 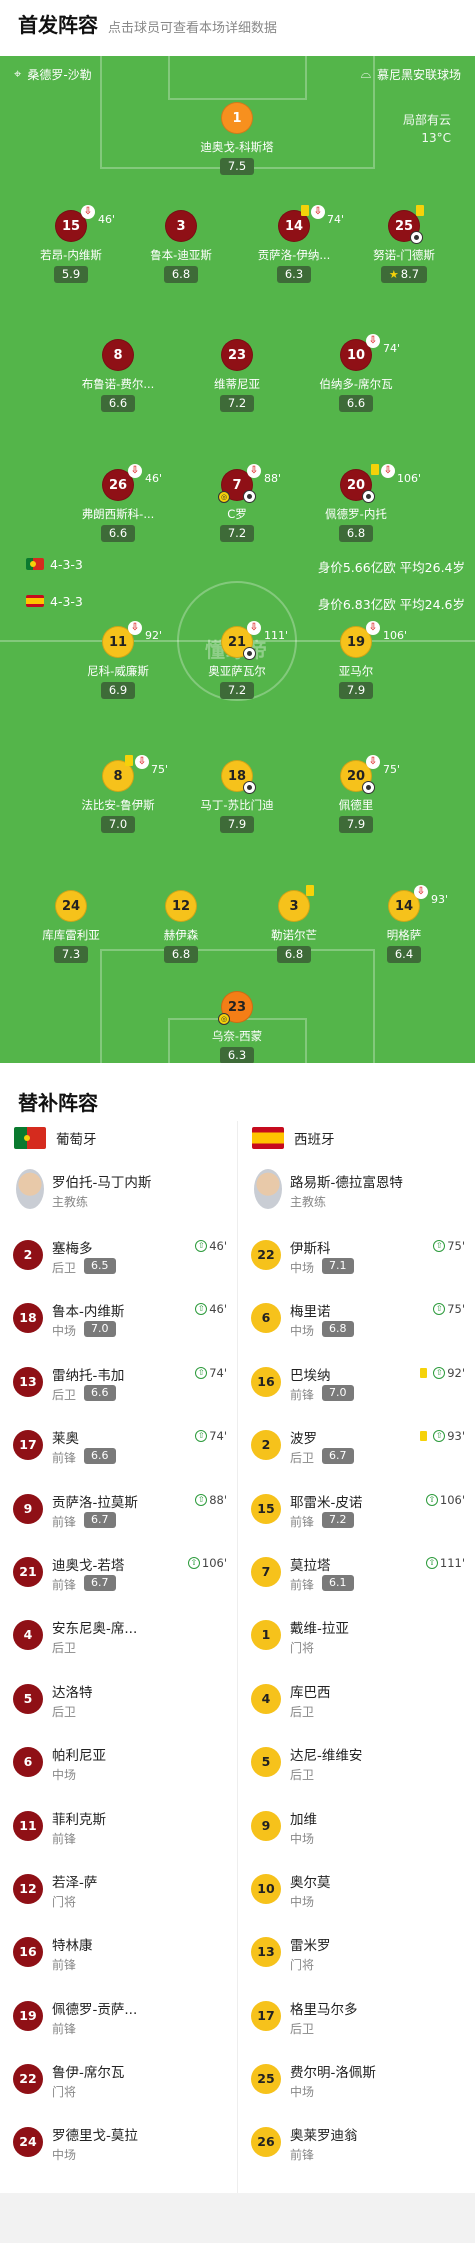 I want to click on pitch-player: 14 ⇩ 93' 明格萨 6.4, so click(x=404, y=924).